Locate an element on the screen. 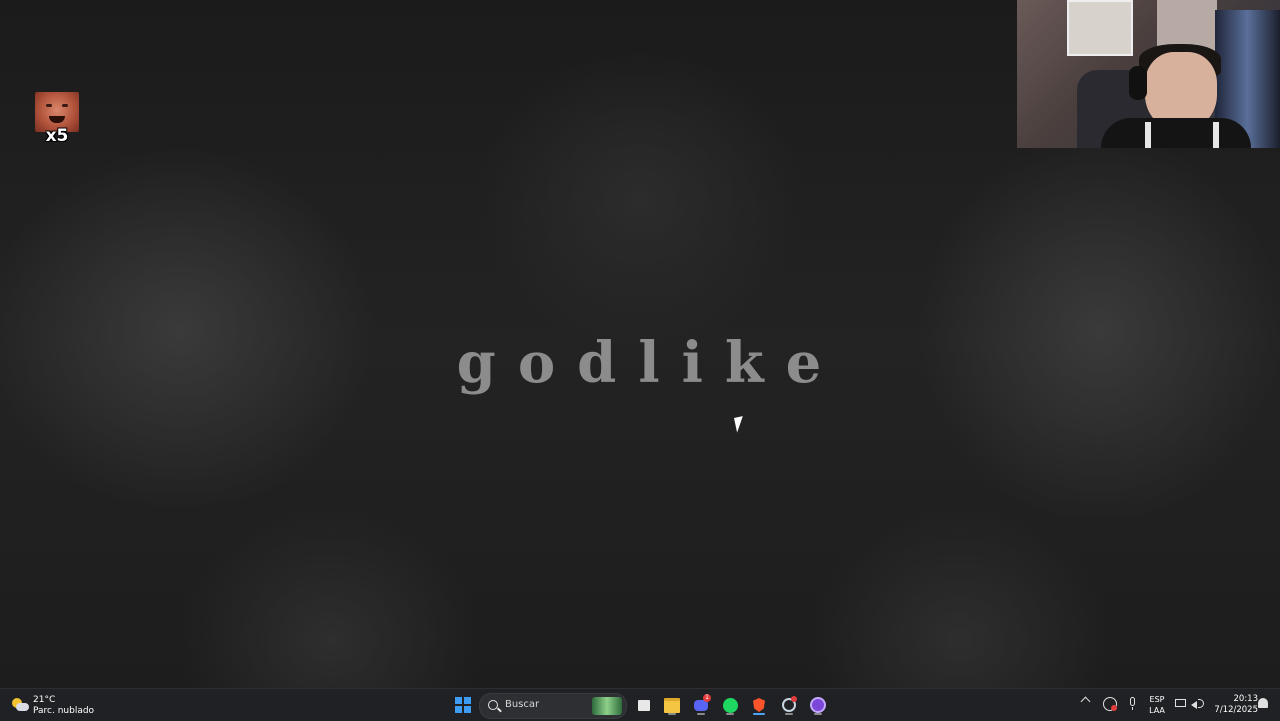 This screenshot has height=721, width=1280. obs-icon is located at coordinates (818, 705).